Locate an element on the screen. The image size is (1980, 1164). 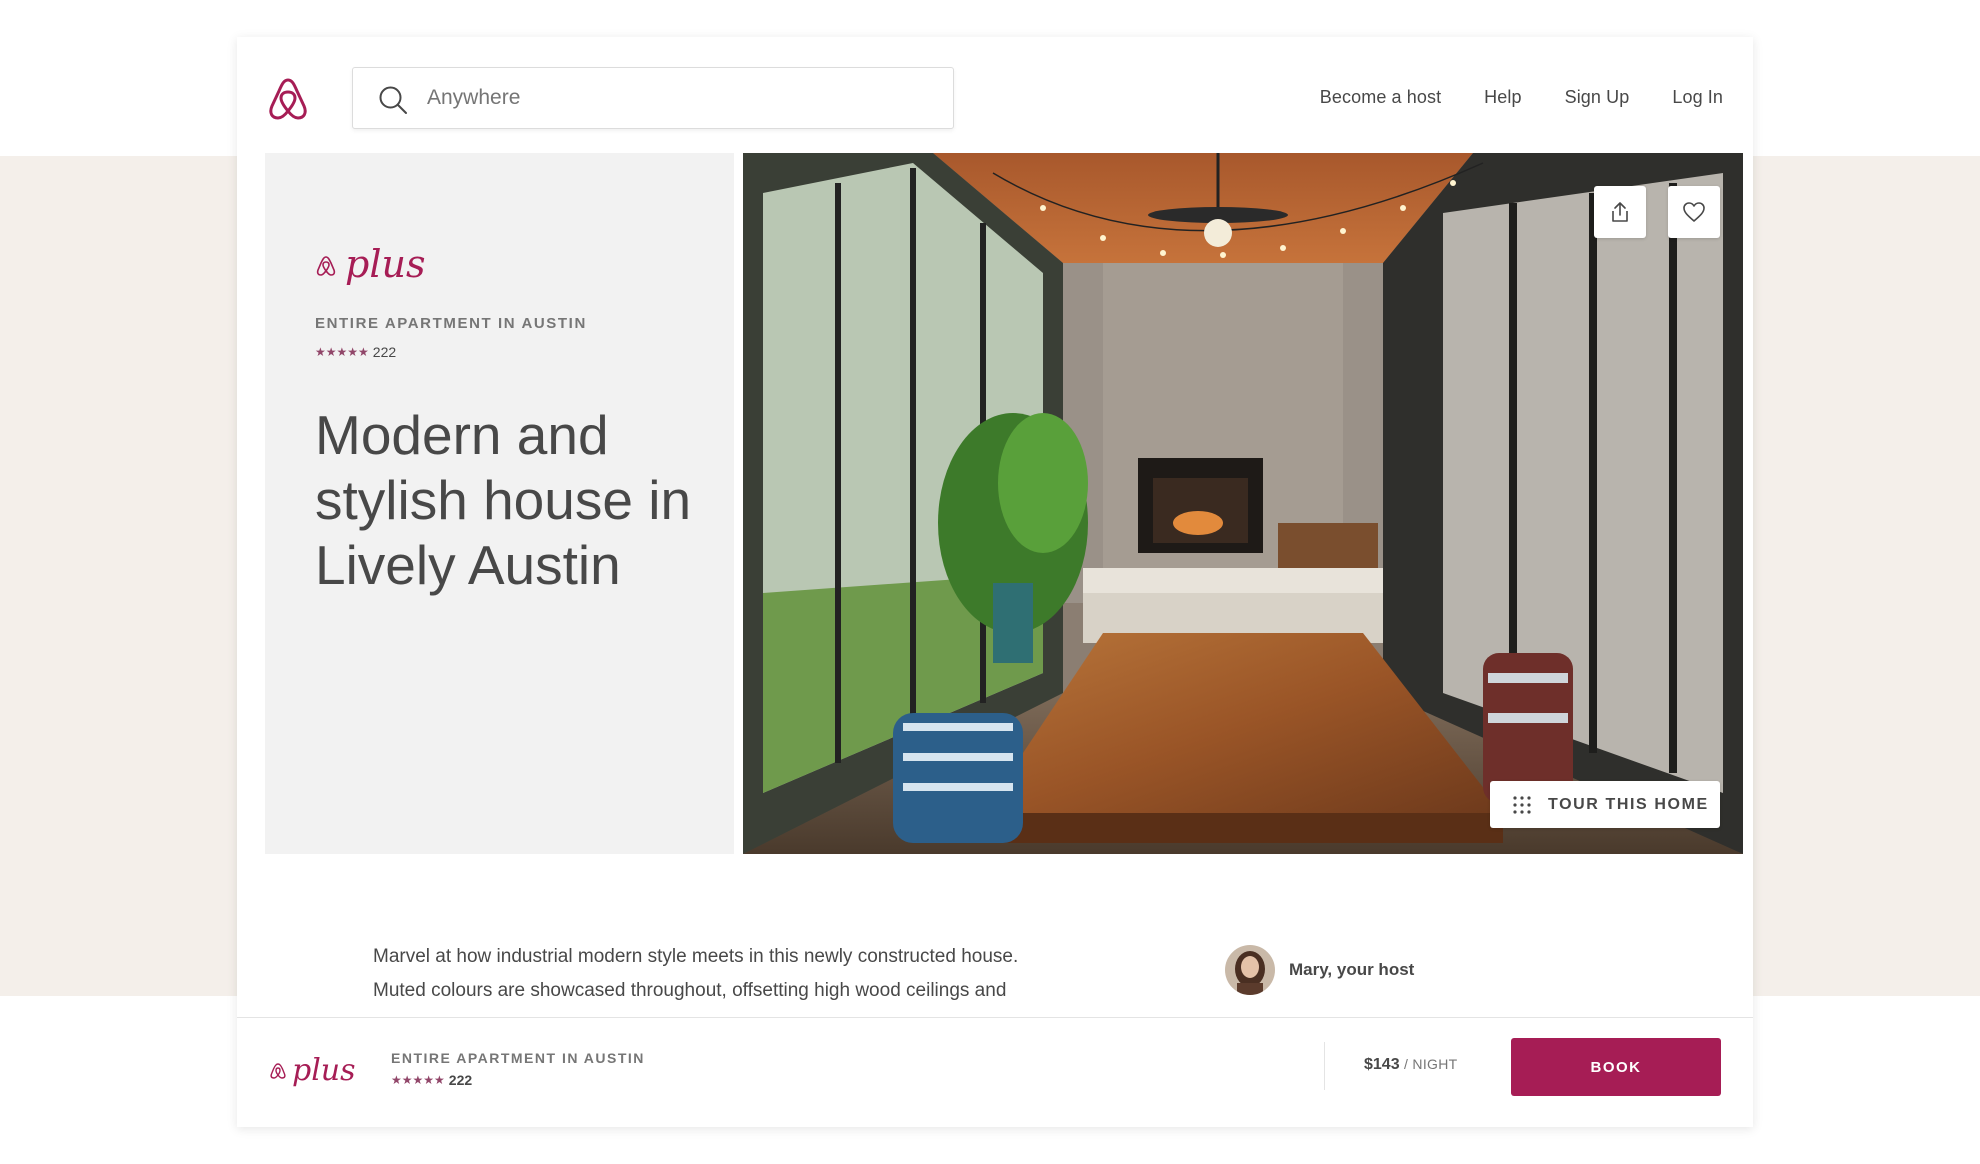
host-avatar-image is located at coordinates (1250, 970).